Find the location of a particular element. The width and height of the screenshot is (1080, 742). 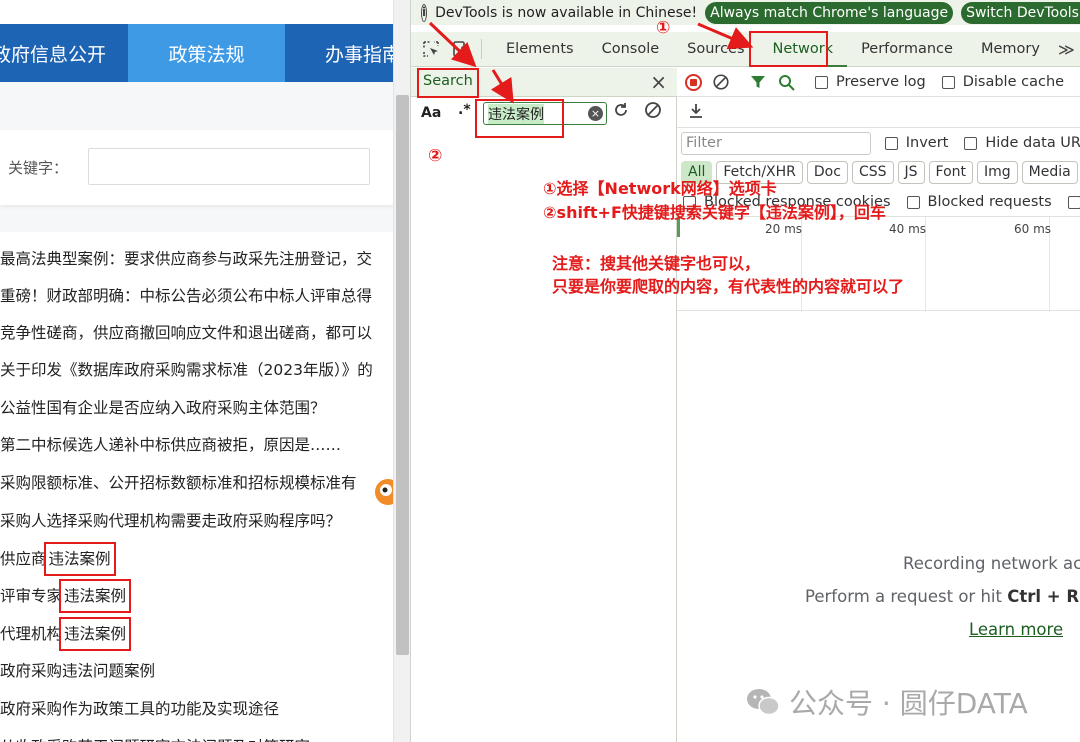

article-prefix: 代理机构 is located at coordinates (31, 634).